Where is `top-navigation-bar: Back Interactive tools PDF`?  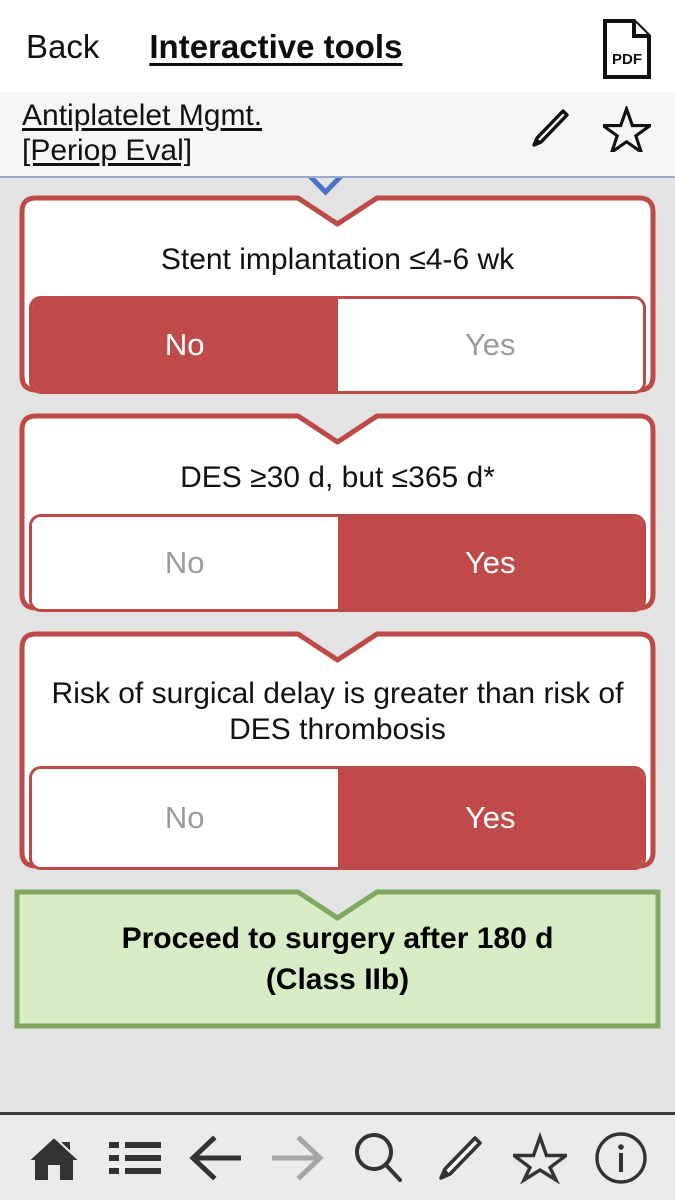 top-navigation-bar: Back Interactive tools PDF is located at coordinates (337, 46).